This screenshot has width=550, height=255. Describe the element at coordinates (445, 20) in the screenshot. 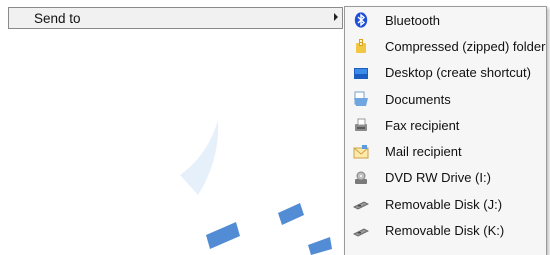

I see `submenu-item-bluetooth: Bluetooth` at that location.